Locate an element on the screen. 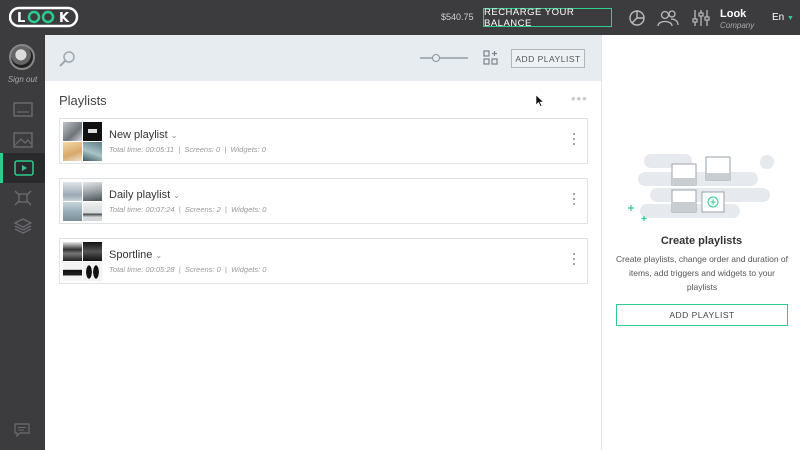  playlist-icon is located at coordinates (24, 168).